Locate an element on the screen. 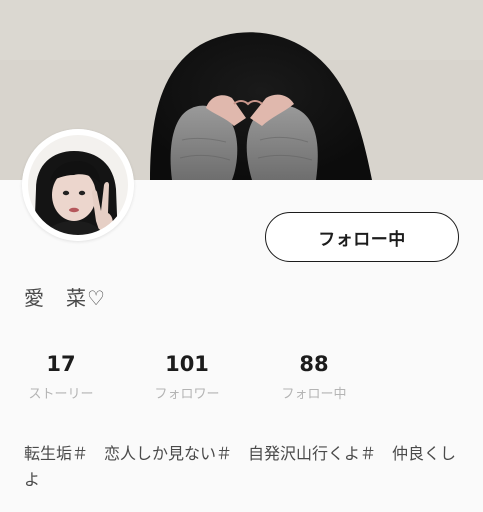 This screenshot has height=512, width=483. avatar is located at coordinates (78, 185).